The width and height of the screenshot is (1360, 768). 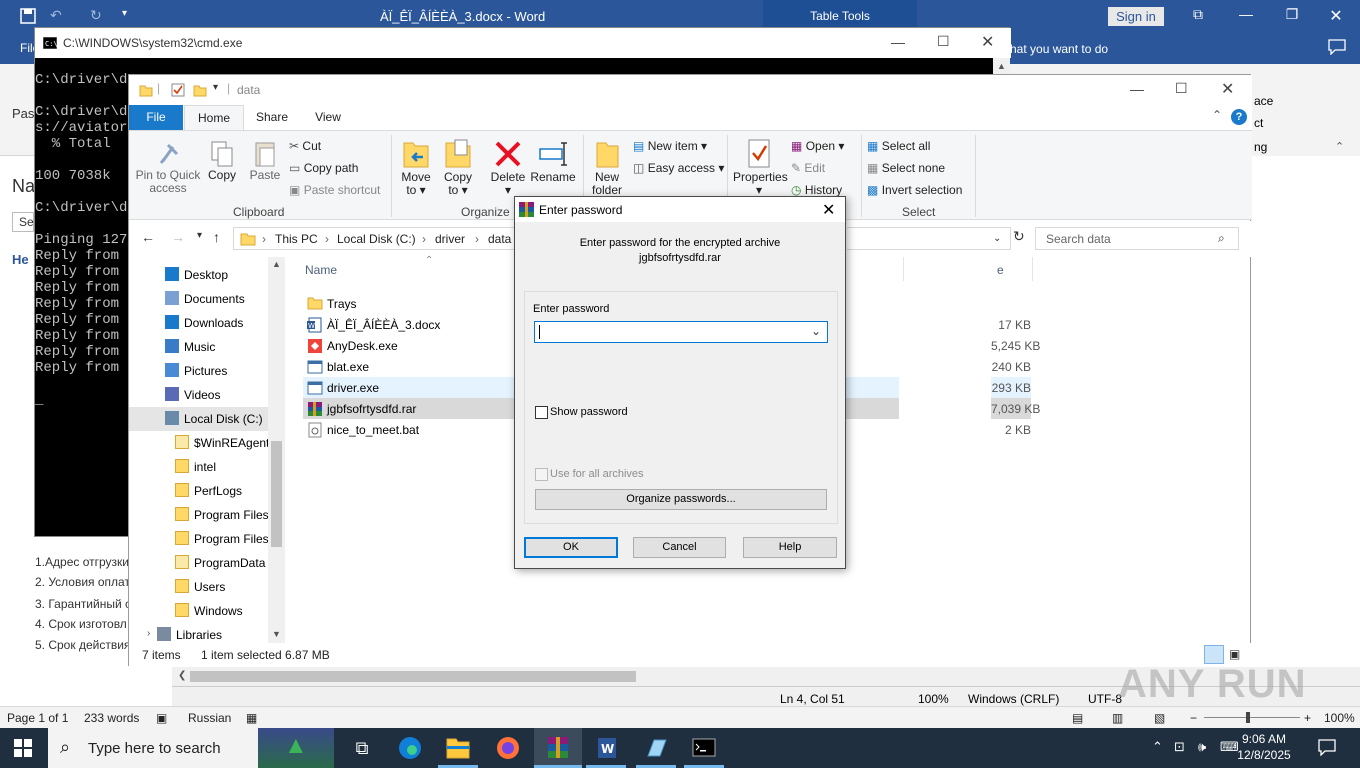 What do you see at coordinates (199, 491) in the screenshot?
I see `nav-item: PerfLogs` at bounding box center [199, 491].